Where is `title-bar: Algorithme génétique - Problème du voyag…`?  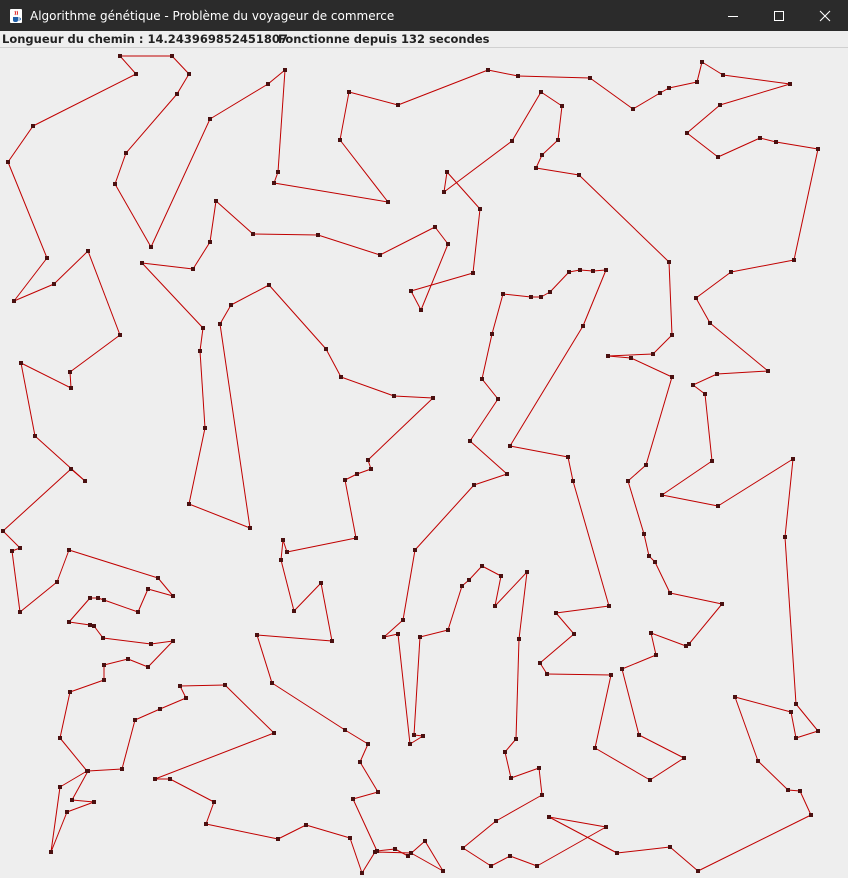 title-bar: Algorithme génétique - Problème du voyag… is located at coordinates (424, 15).